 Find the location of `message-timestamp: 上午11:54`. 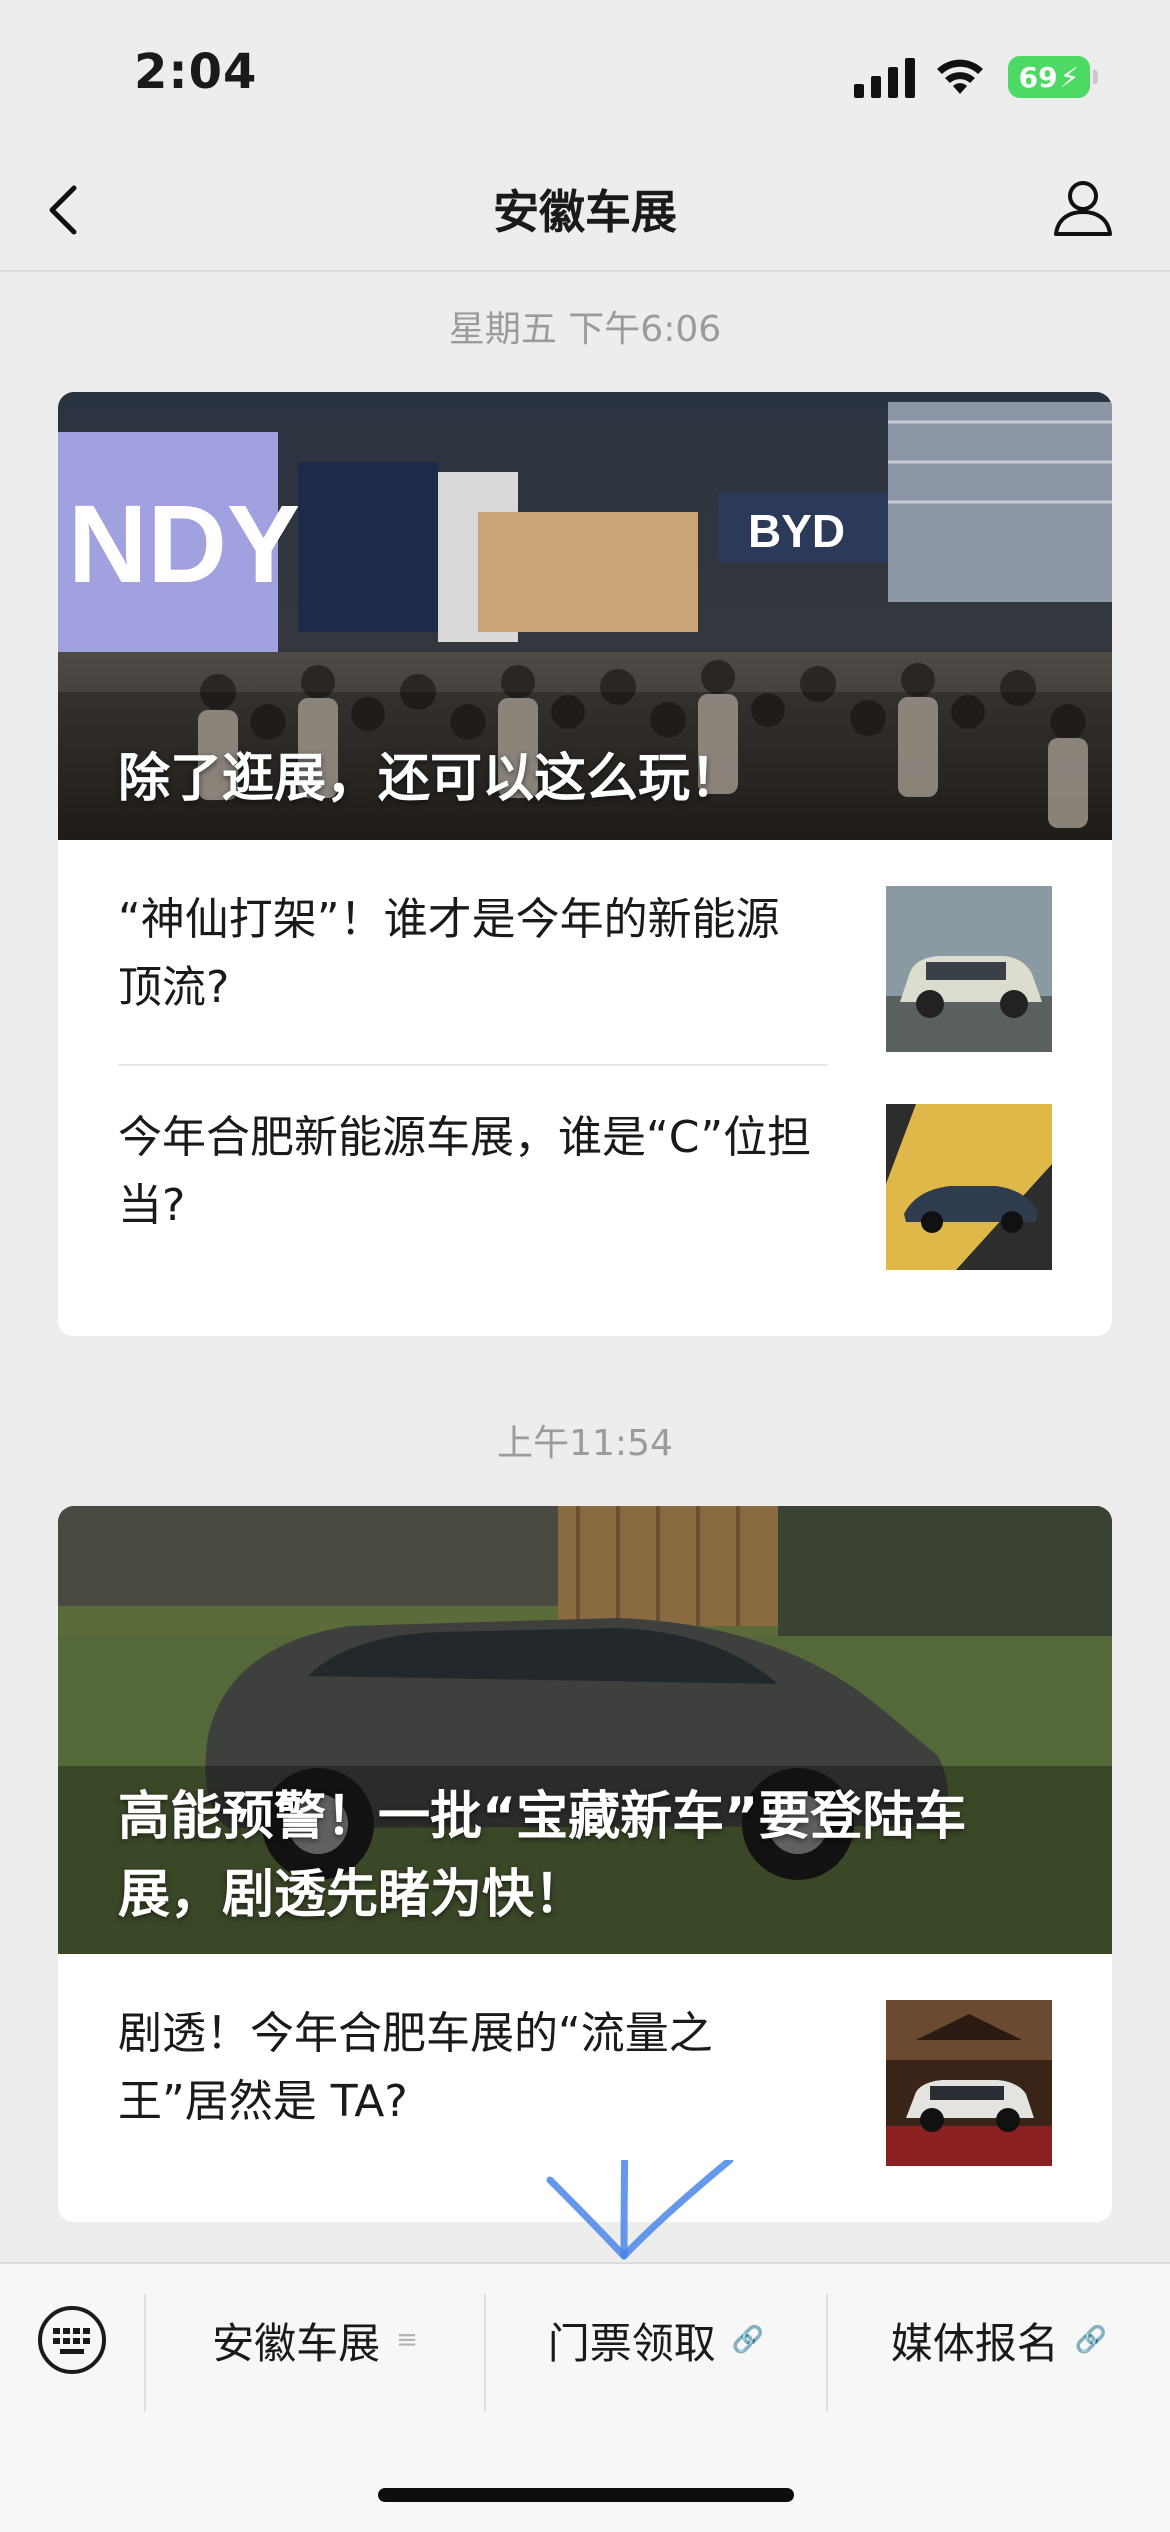

message-timestamp: 上午11:54 is located at coordinates (585, 1443).